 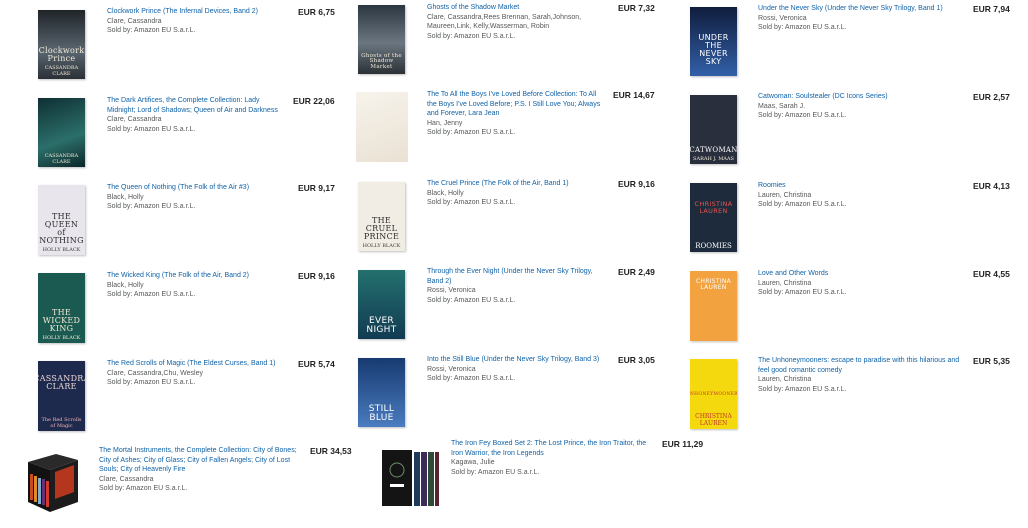 I want to click on product-price: EUR 5,74, so click(x=316, y=364).